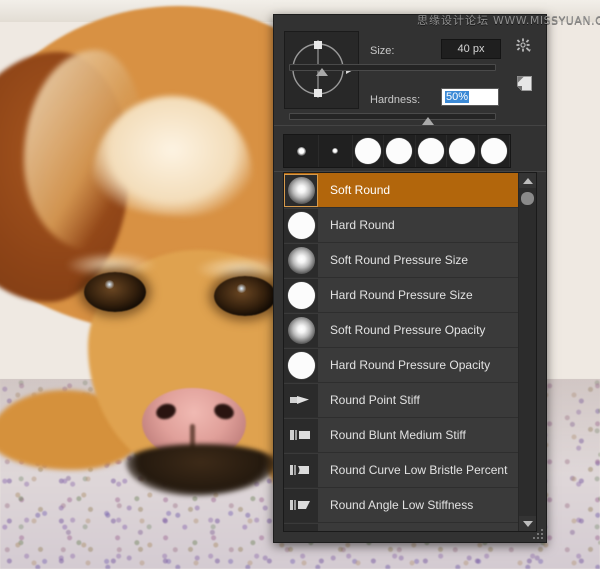 The image size is (600, 569). Describe the element at coordinates (410, 365) in the screenshot. I see `brush-list-item-label: Hard Round Pressure Opacity` at that location.